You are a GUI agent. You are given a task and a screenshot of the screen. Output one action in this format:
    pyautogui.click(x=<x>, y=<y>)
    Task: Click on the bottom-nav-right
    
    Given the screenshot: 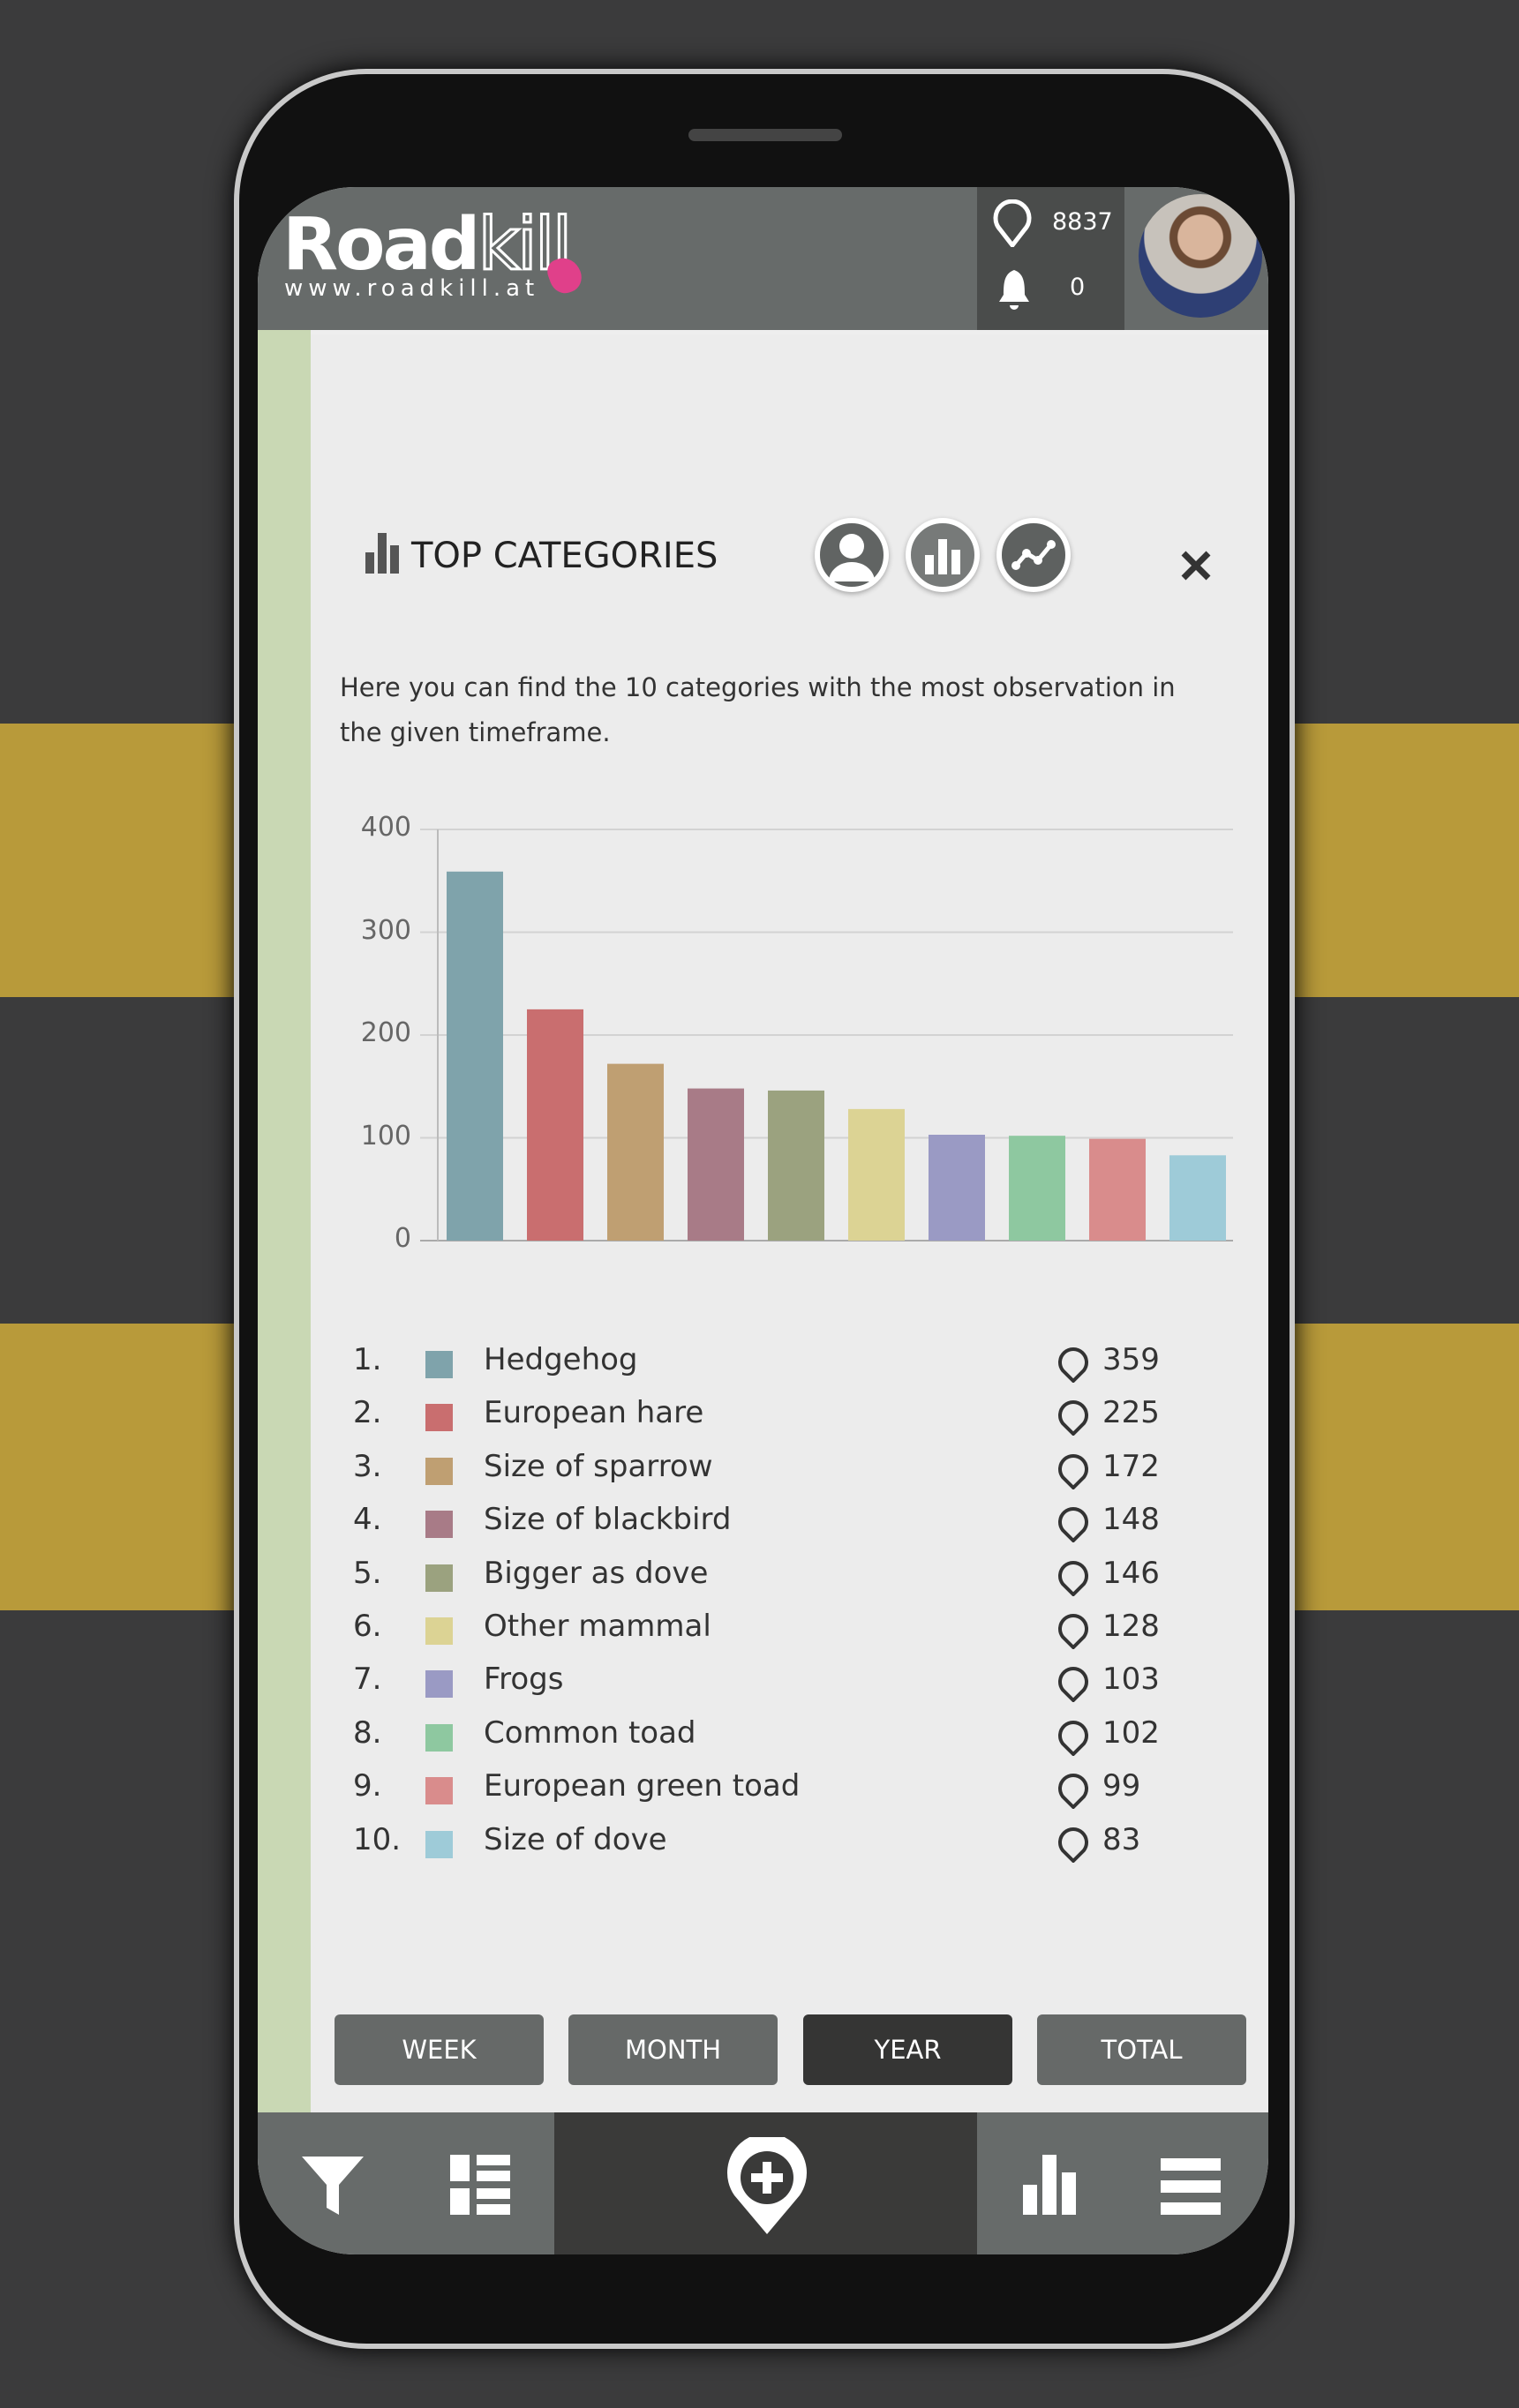 What is the action you would take?
    pyautogui.click(x=1123, y=2183)
    